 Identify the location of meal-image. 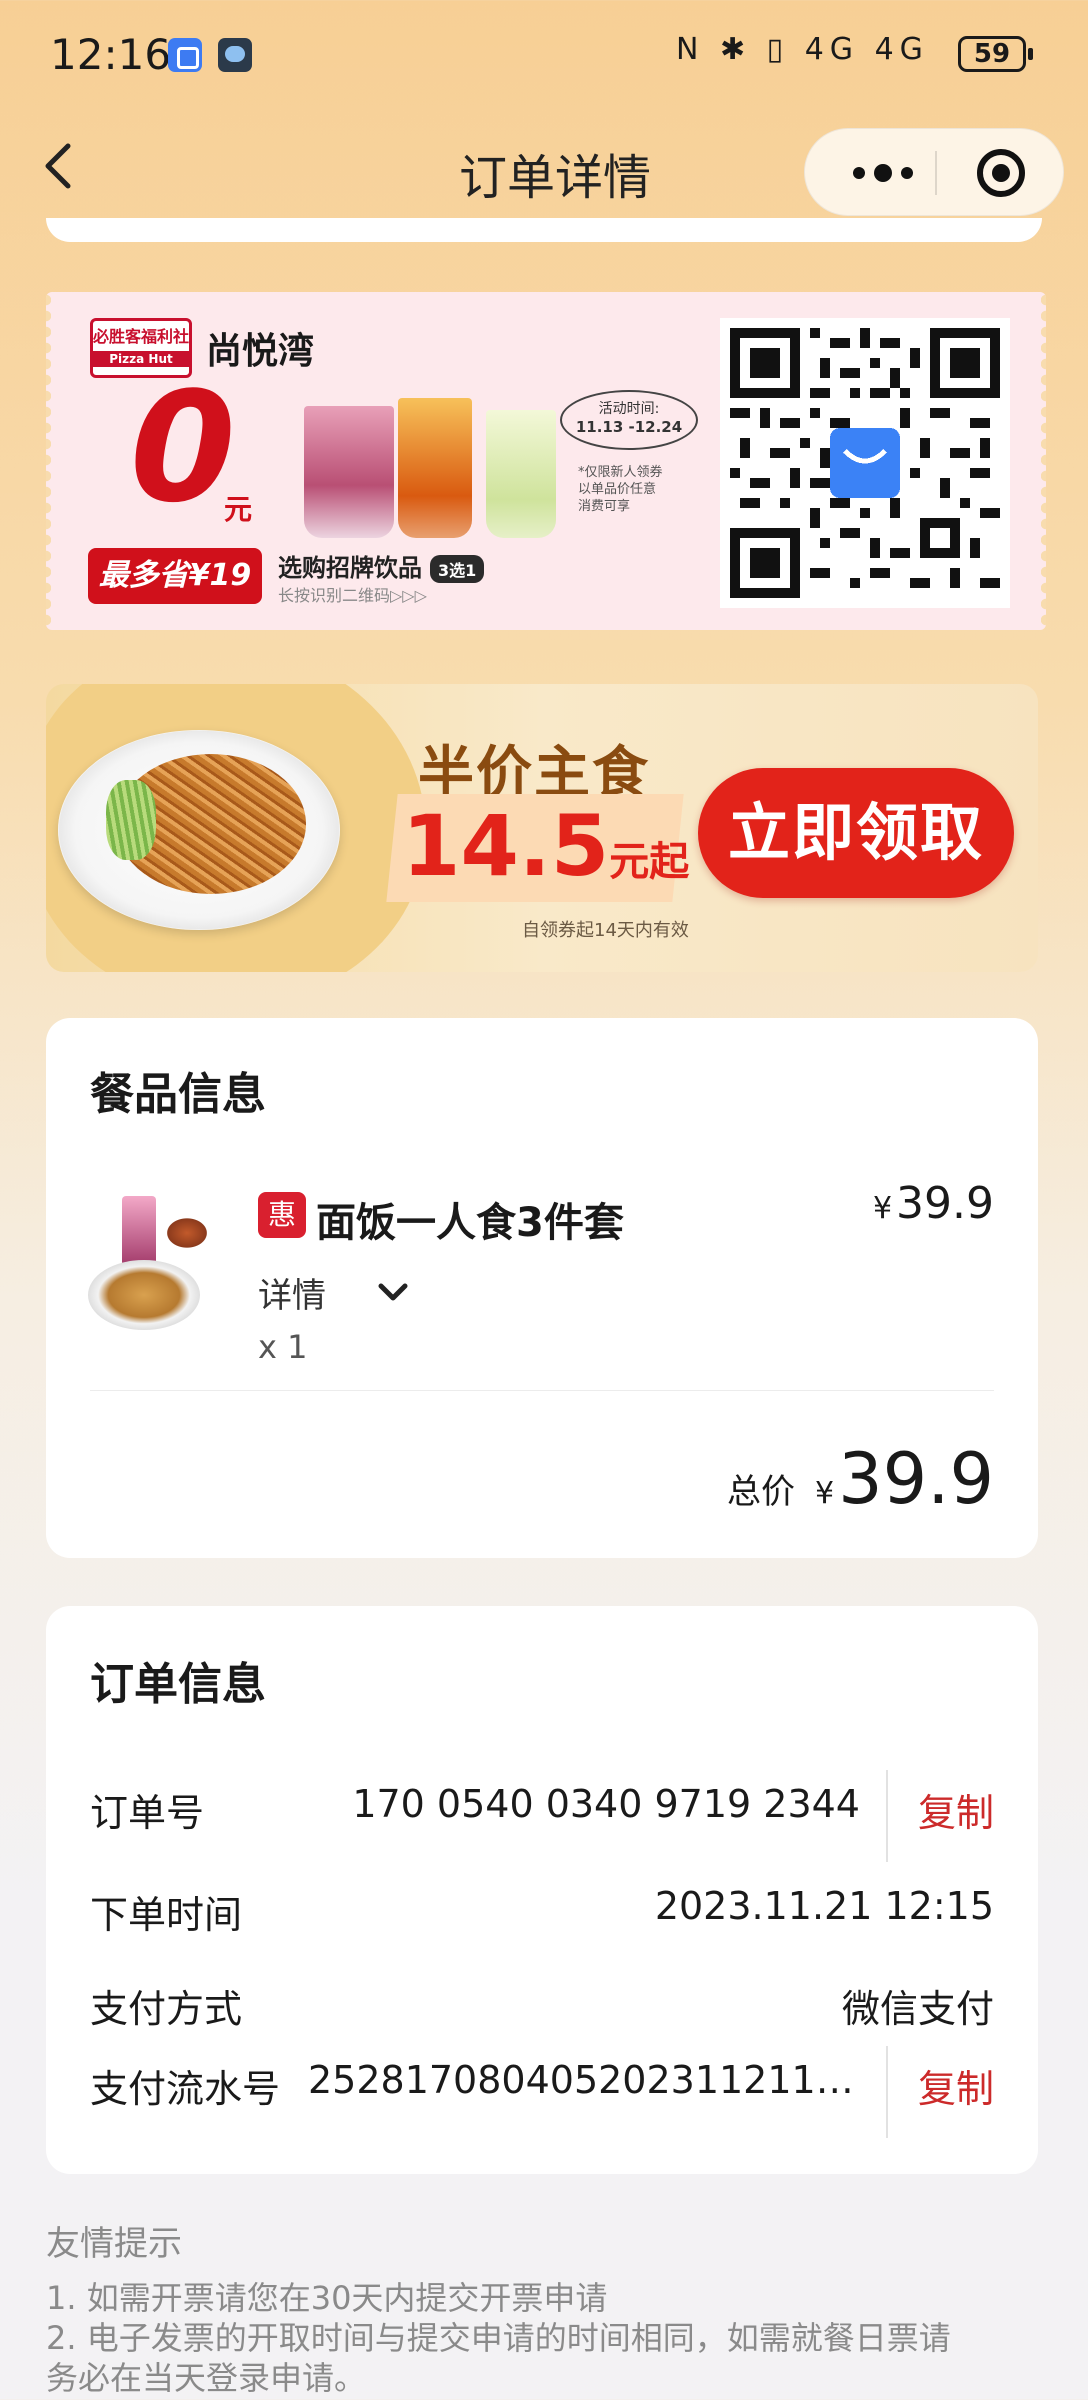
(149, 1271).